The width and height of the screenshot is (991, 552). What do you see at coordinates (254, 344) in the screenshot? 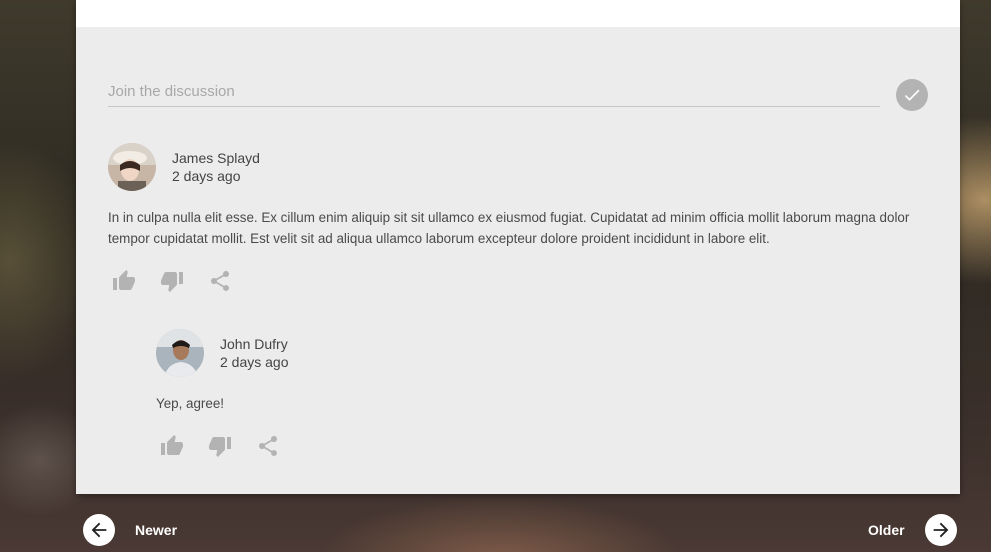
I see `comment-author: John Dufry` at bounding box center [254, 344].